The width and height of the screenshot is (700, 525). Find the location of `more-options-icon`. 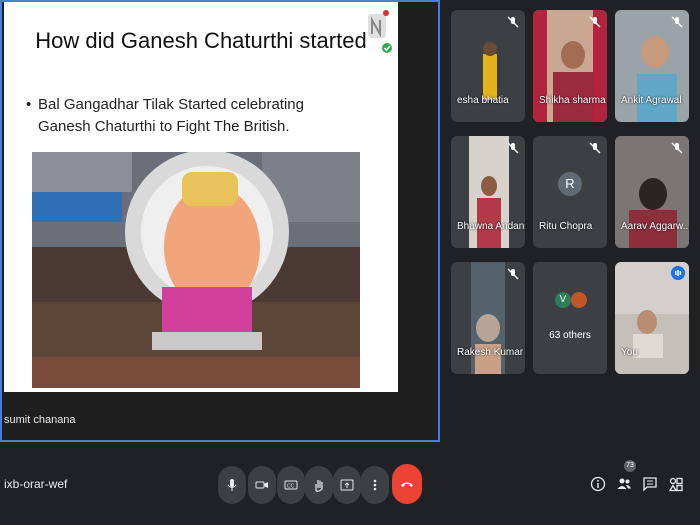

more-options-icon is located at coordinates (375, 485).